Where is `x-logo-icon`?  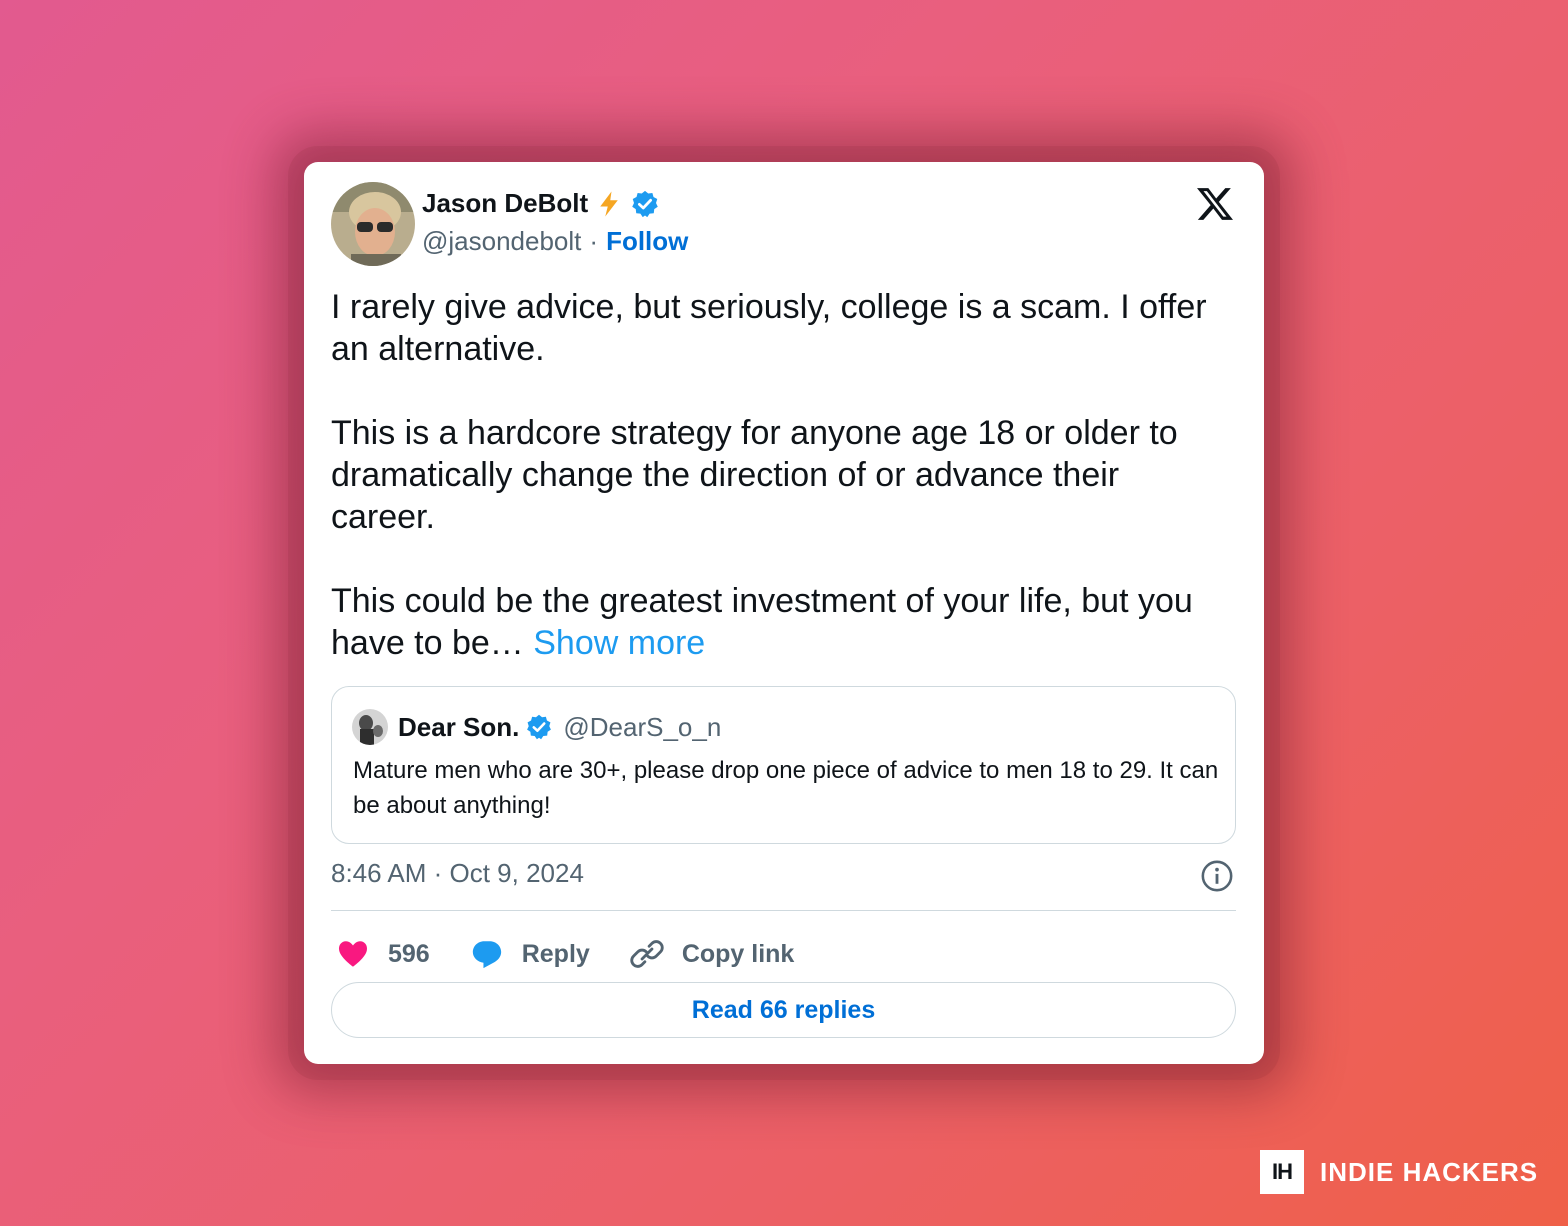
x-logo-icon is located at coordinates (1215, 204).